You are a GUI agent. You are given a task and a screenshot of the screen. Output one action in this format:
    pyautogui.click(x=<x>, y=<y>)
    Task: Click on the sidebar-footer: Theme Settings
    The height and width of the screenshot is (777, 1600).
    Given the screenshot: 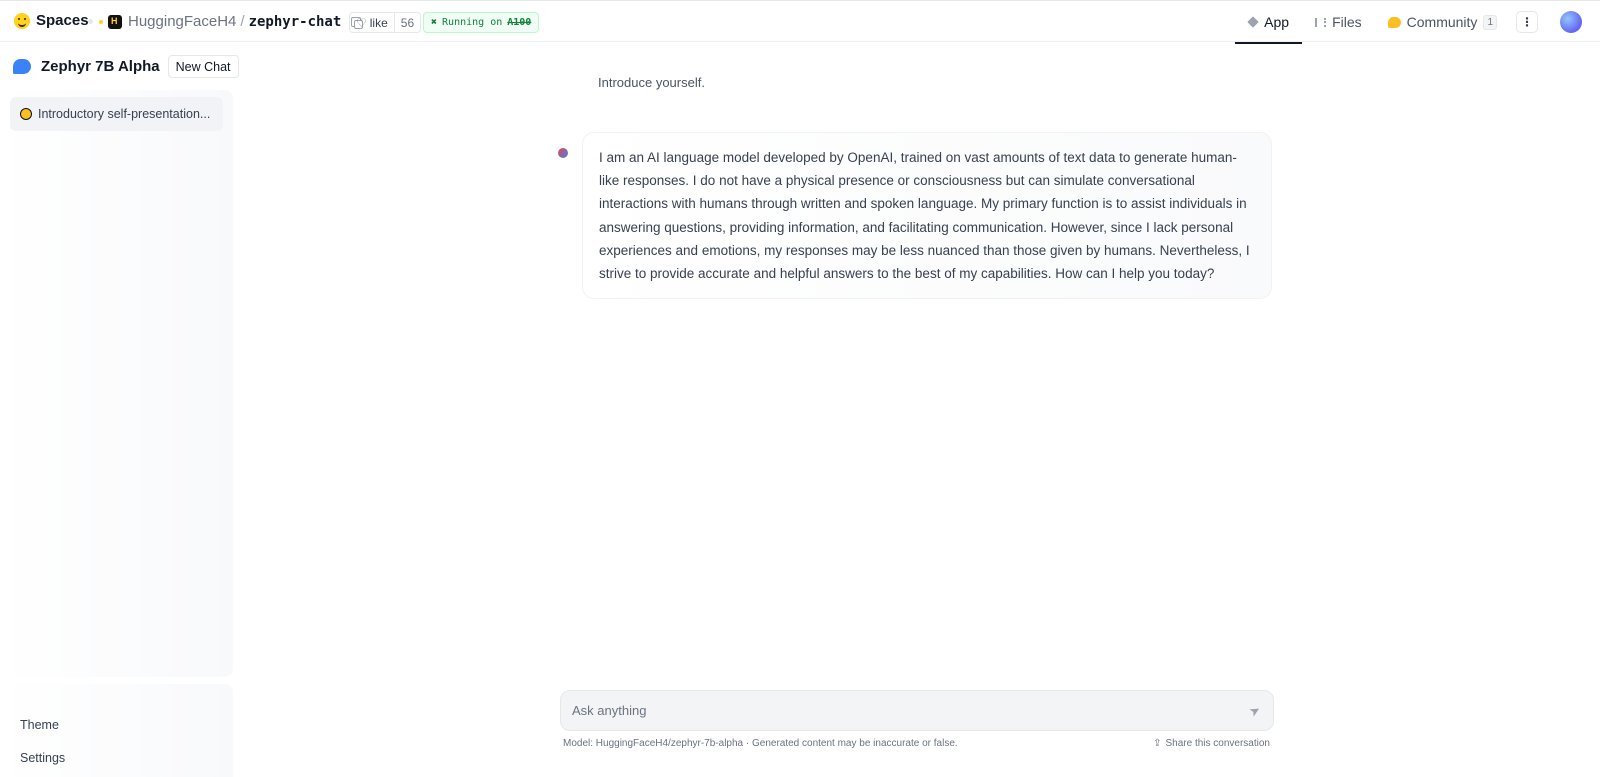 What is the action you would take?
    pyautogui.click(x=116, y=730)
    